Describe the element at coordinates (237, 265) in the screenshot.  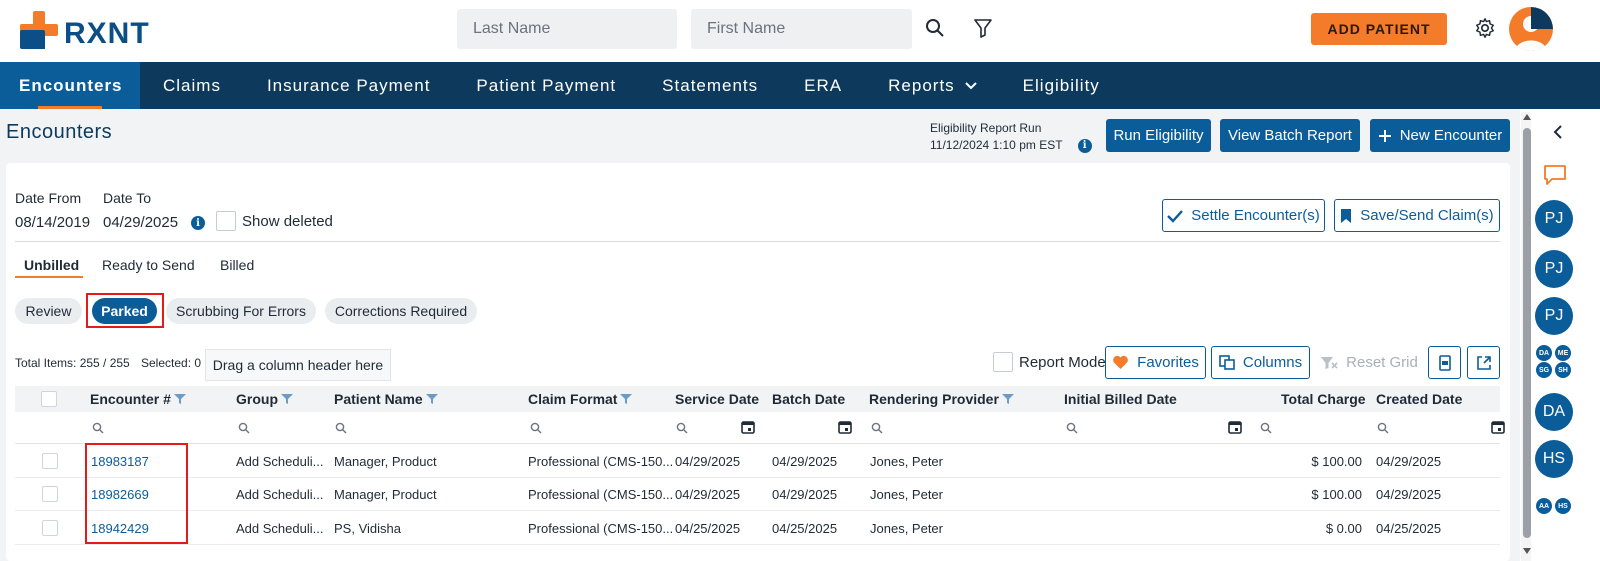
I see `tab-billed: Billed` at that location.